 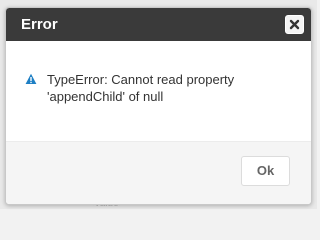 What do you see at coordinates (158, 24) in the screenshot?
I see `dialog-titlebar: Error` at bounding box center [158, 24].